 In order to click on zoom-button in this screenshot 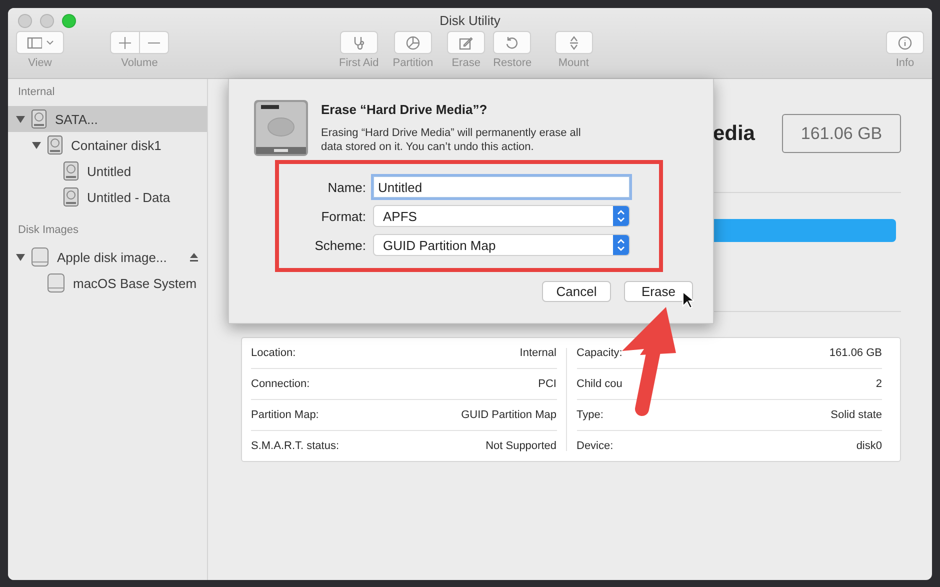, I will do `click(69, 21)`.